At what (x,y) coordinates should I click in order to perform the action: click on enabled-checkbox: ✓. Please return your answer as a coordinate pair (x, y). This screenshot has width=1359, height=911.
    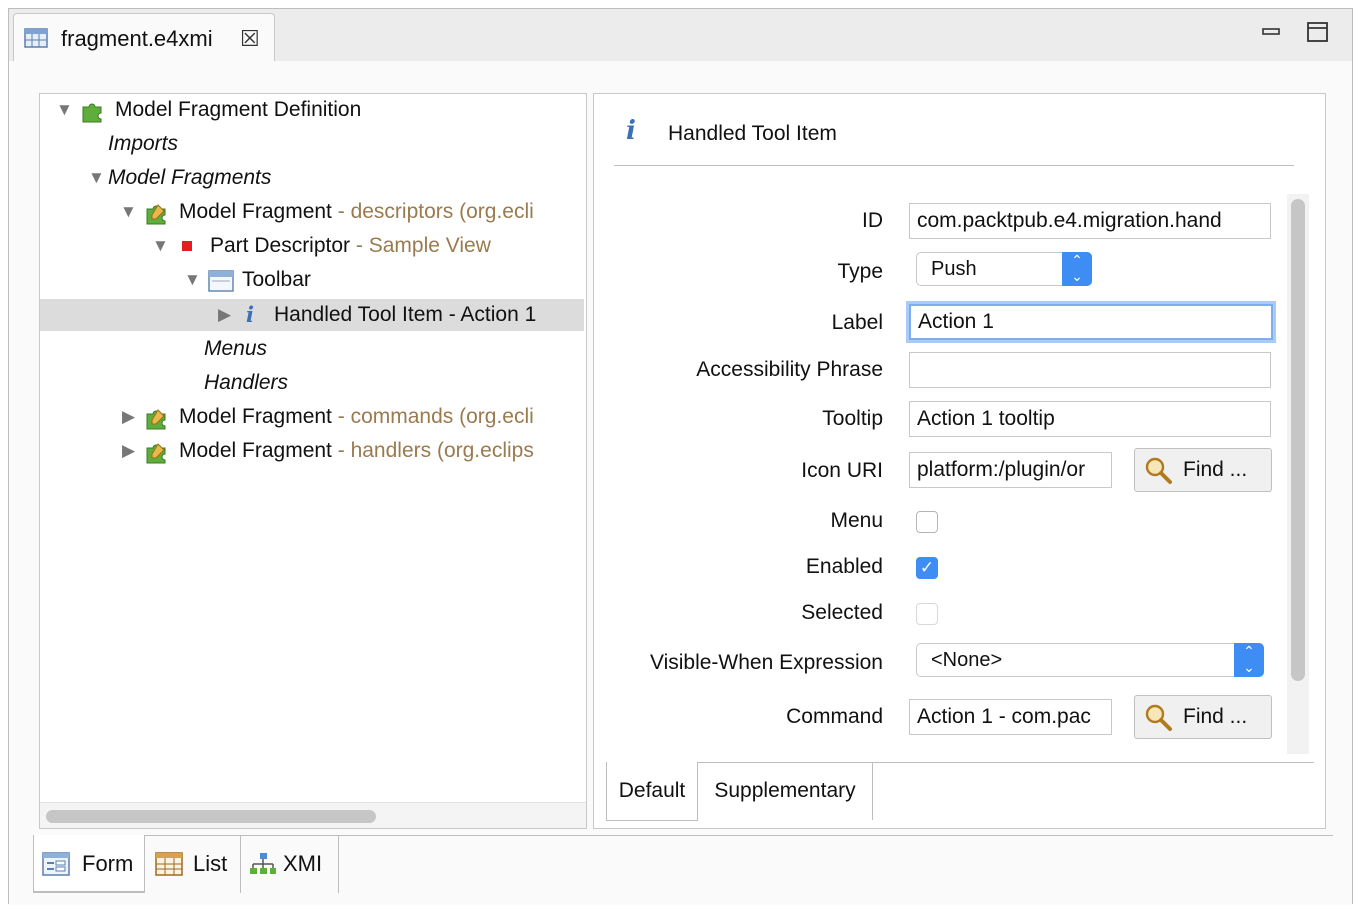
    Looking at the image, I should click on (927, 568).